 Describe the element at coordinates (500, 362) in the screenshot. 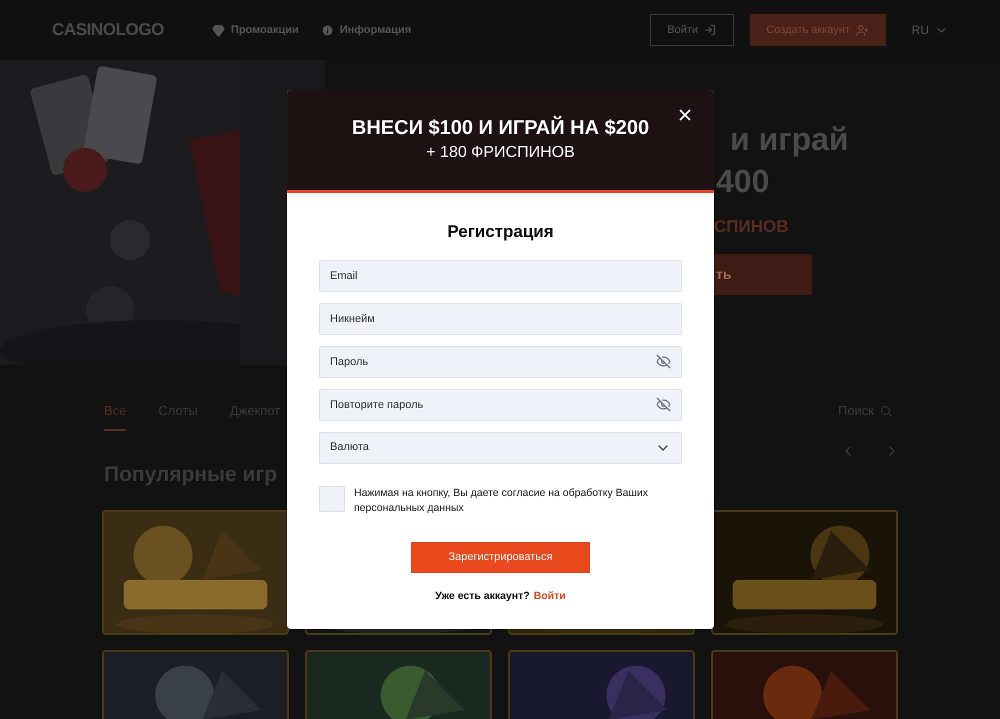

I see `input-field: Пароль` at that location.